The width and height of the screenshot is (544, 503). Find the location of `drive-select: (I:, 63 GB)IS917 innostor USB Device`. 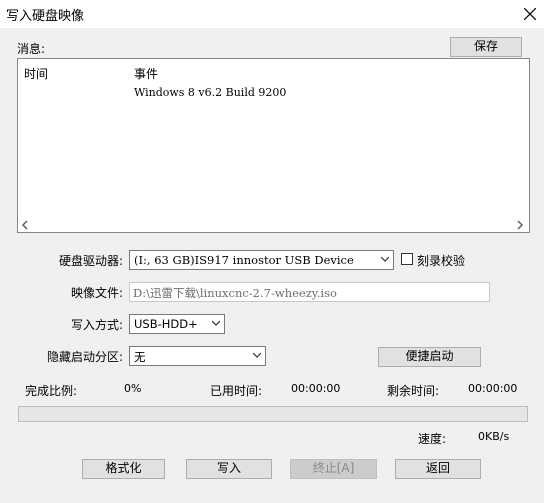

drive-select: (I:, 63 GB)IS917 innostor USB Device is located at coordinates (261, 260).